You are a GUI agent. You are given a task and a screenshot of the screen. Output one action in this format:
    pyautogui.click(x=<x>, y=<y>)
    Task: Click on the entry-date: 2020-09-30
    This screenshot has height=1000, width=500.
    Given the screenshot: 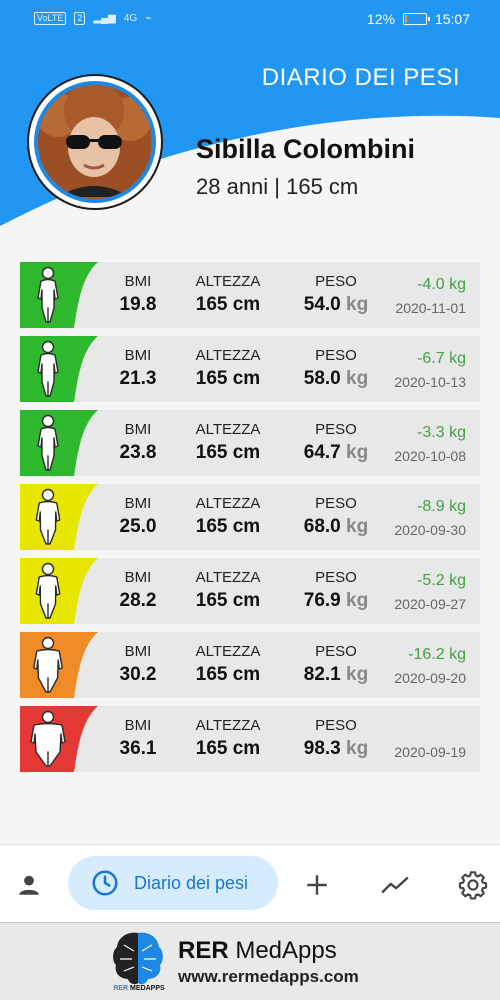 What is the action you would take?
    pyautogui.click(x=430, y=530)
    